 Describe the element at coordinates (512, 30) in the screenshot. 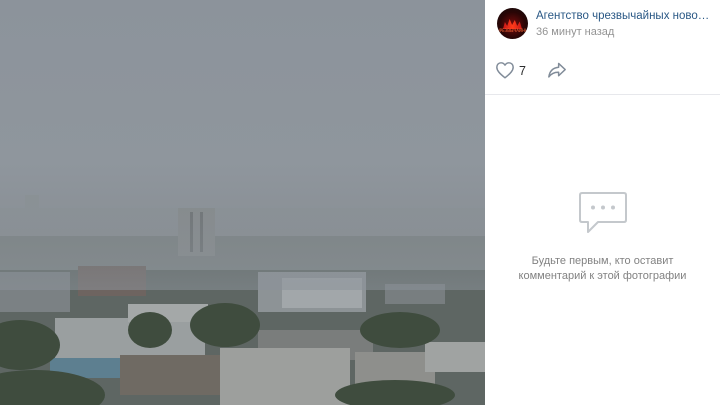

I see `avatar-caption: ЧРЕЗВЫЧАЙНЫЕ` at that location.